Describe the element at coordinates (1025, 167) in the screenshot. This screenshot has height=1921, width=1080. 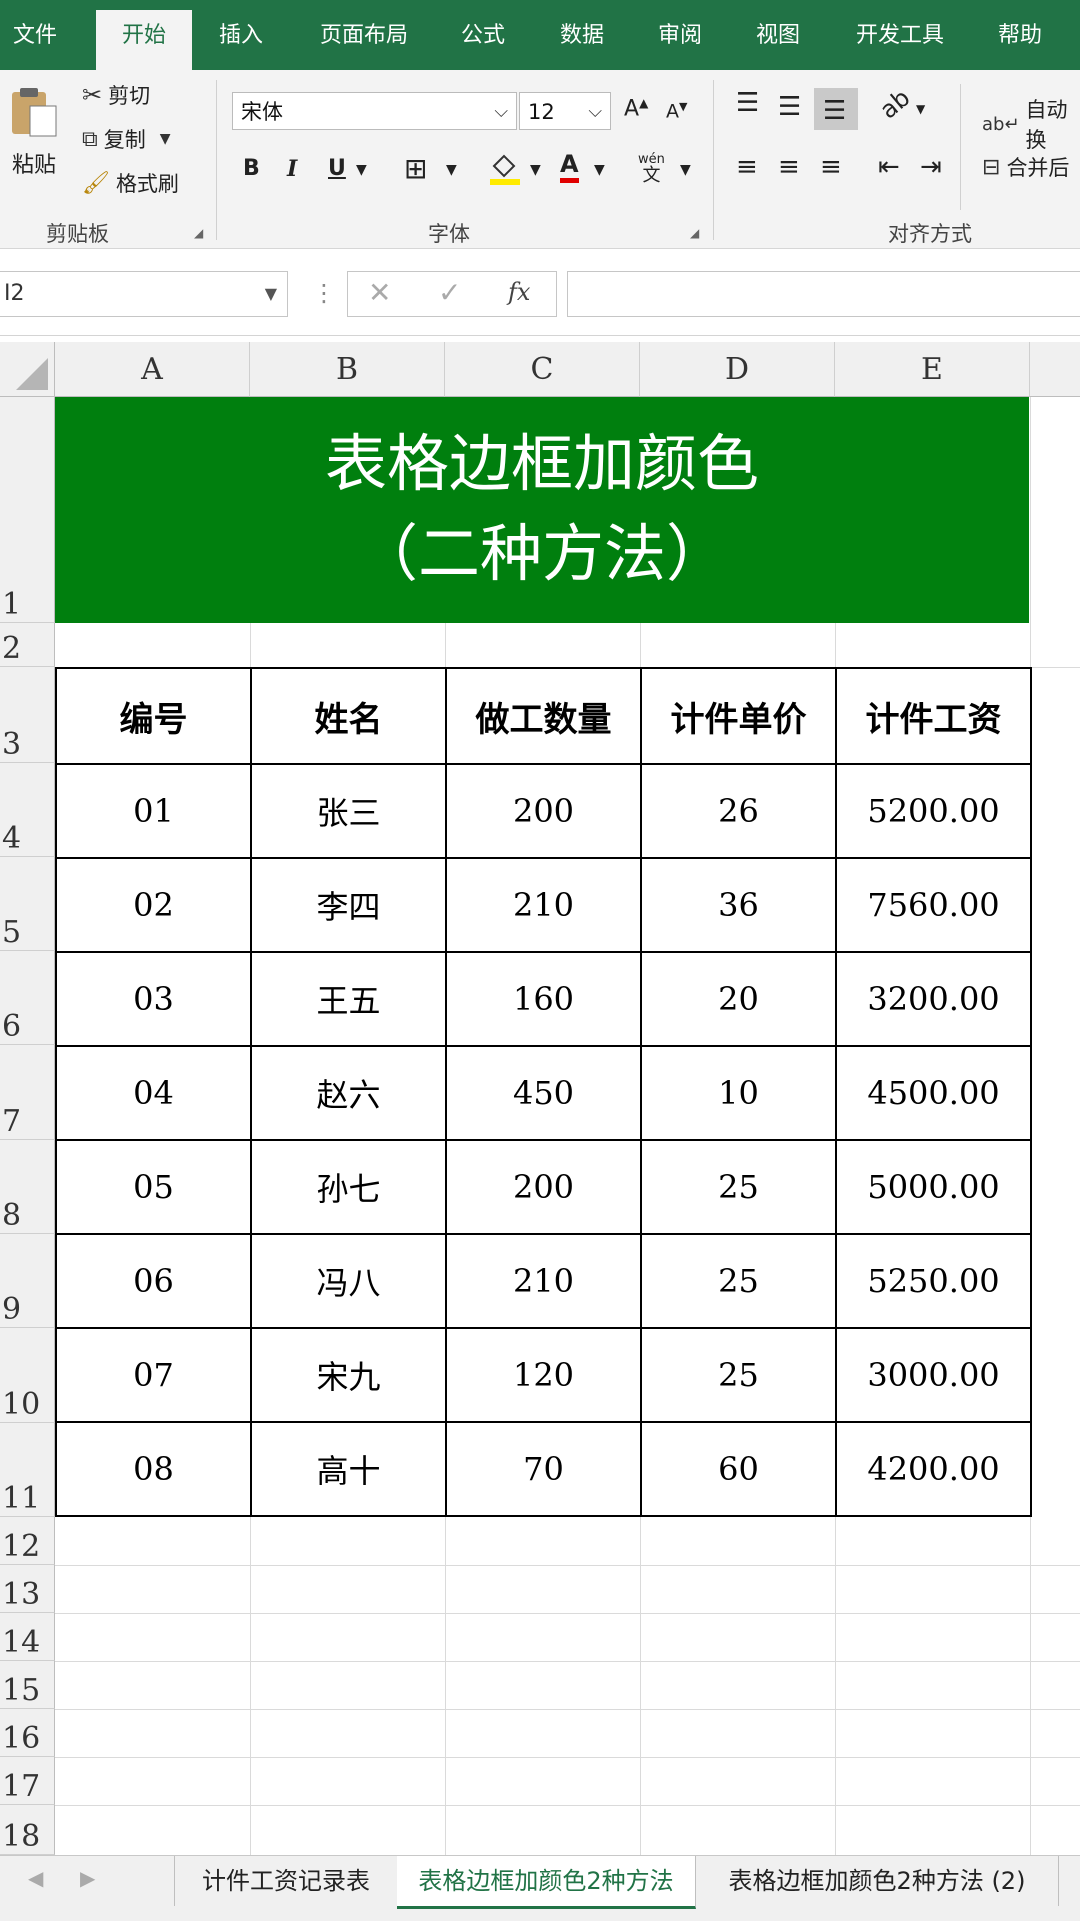
I see `merge-center-button: ⊟ 合并后` at that location.